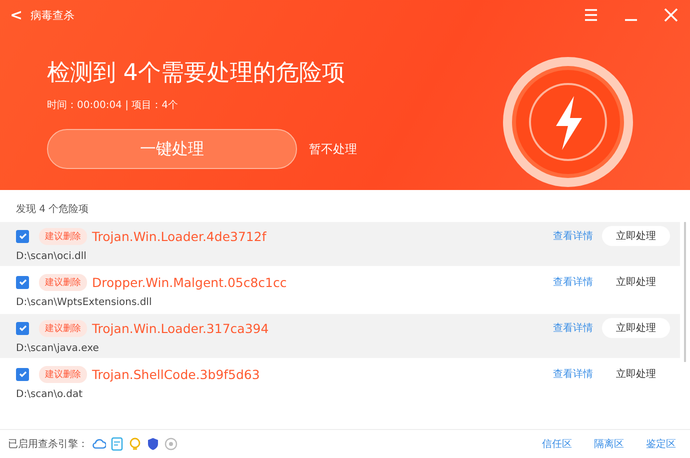  I want to click on bulb-icon, so click(135, 444).